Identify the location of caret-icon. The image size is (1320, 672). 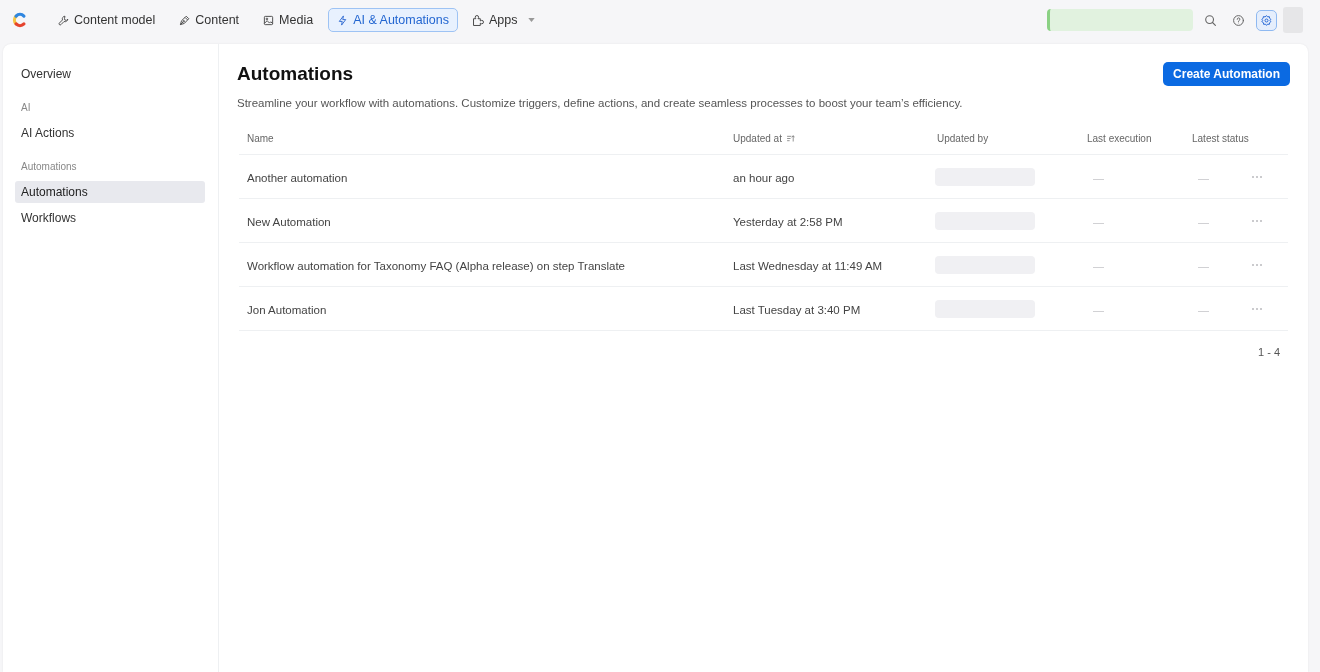
(531, 20).